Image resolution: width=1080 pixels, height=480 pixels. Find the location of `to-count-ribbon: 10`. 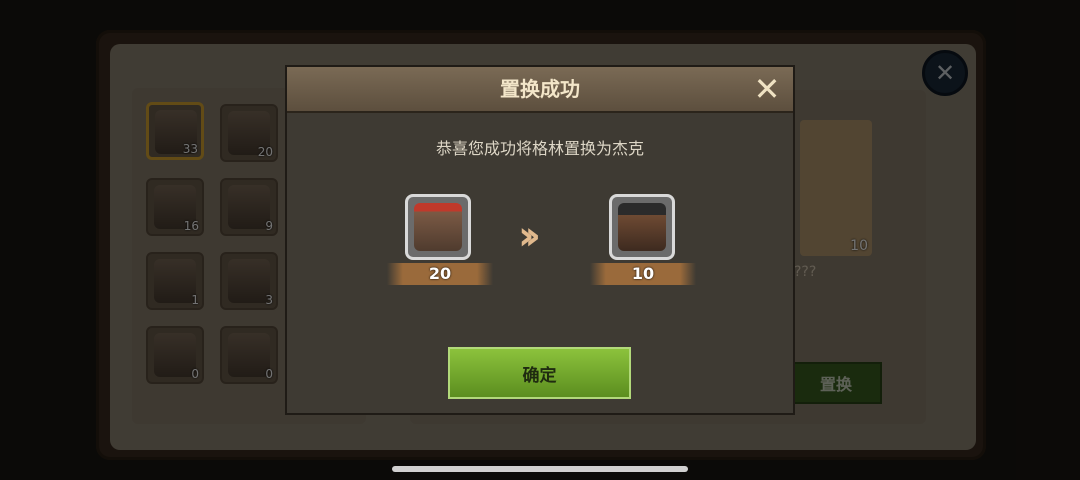

to-count-ribbon: 10 is located at coordinates (643, 274).